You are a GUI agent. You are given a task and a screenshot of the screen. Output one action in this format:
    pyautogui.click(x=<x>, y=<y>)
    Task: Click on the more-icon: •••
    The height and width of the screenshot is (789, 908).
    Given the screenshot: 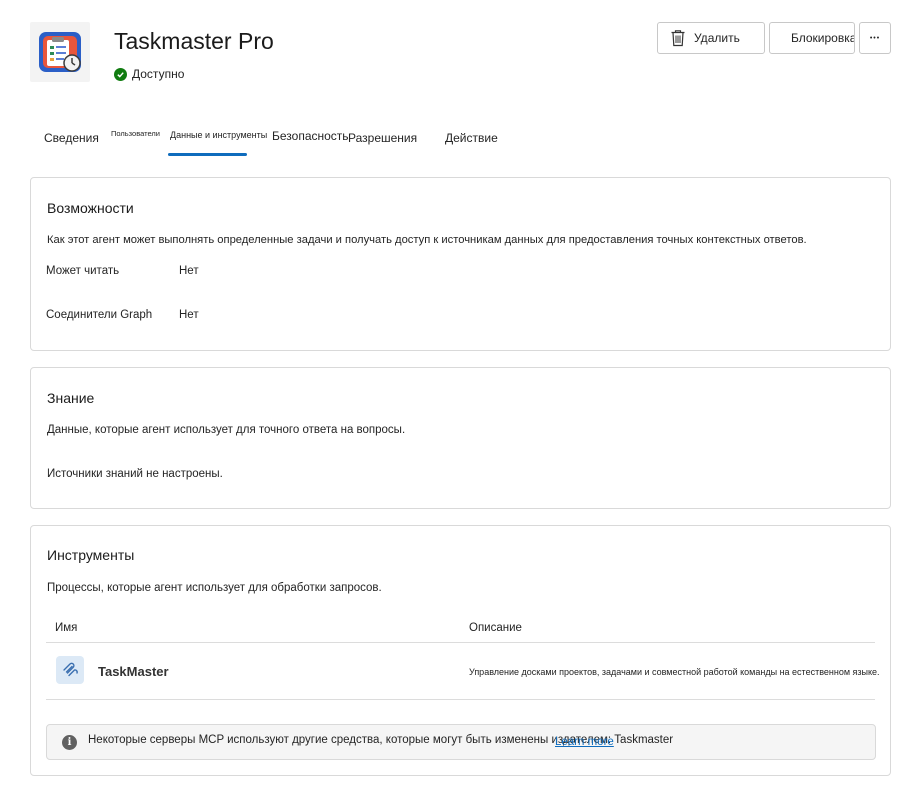 What is the action you would take?
    pyautogui.click(x=875, y=38)
    